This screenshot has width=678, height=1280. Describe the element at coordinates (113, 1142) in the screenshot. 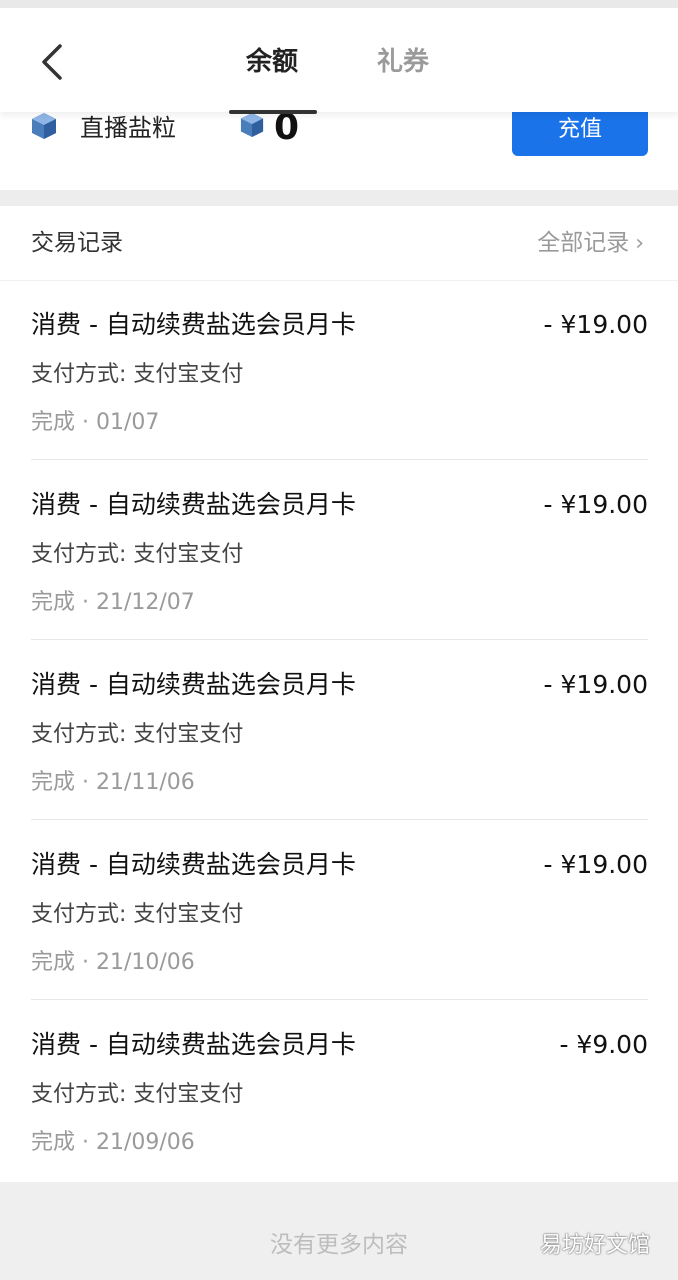

I see `item-status: 完成 · 21/09/06` at that location.